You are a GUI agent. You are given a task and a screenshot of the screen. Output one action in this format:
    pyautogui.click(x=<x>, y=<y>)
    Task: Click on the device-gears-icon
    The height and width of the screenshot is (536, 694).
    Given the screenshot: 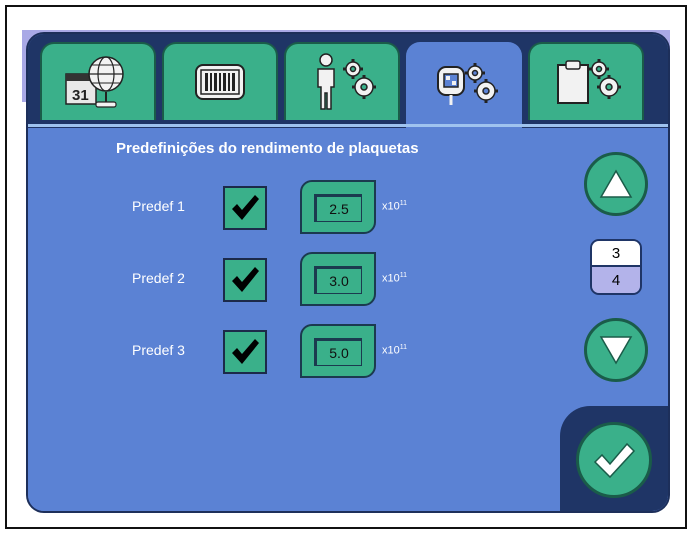 What is the action you would take?
    pyautogui.click(x=467, y=84)
    